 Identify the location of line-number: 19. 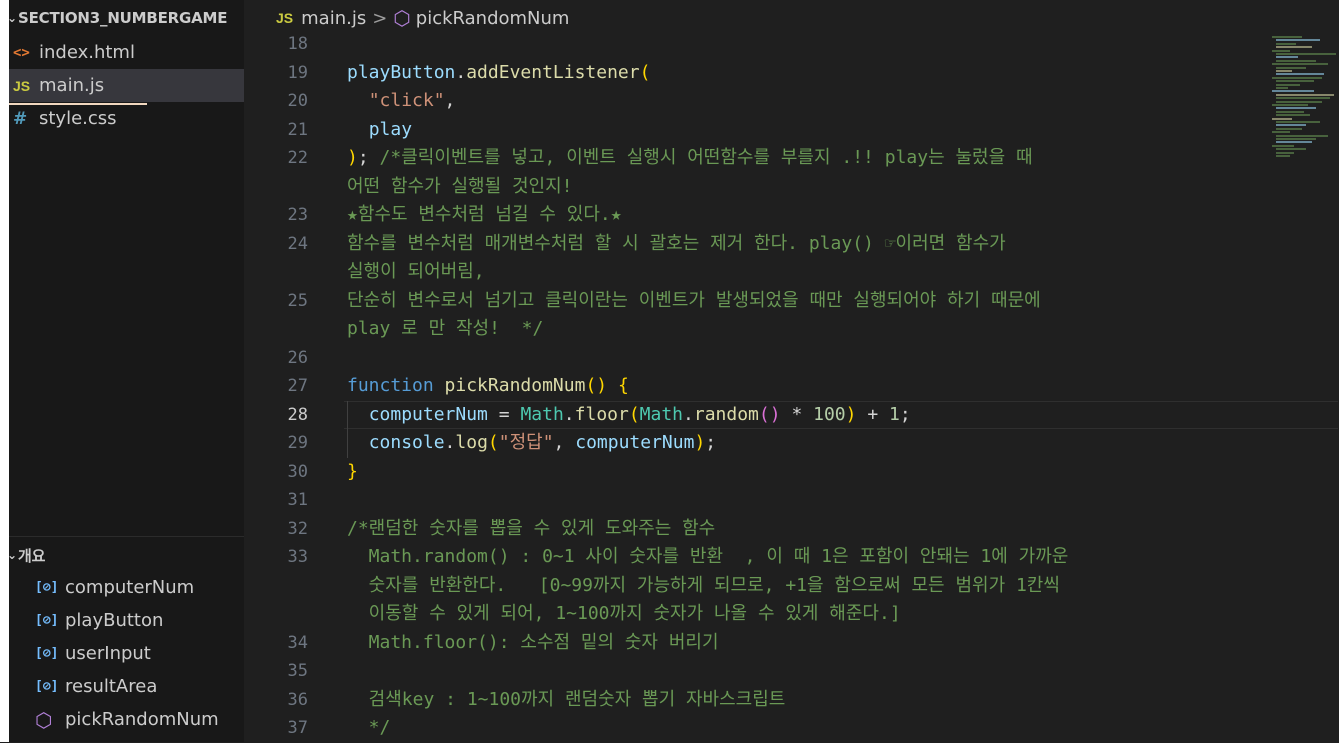
(297, 72).